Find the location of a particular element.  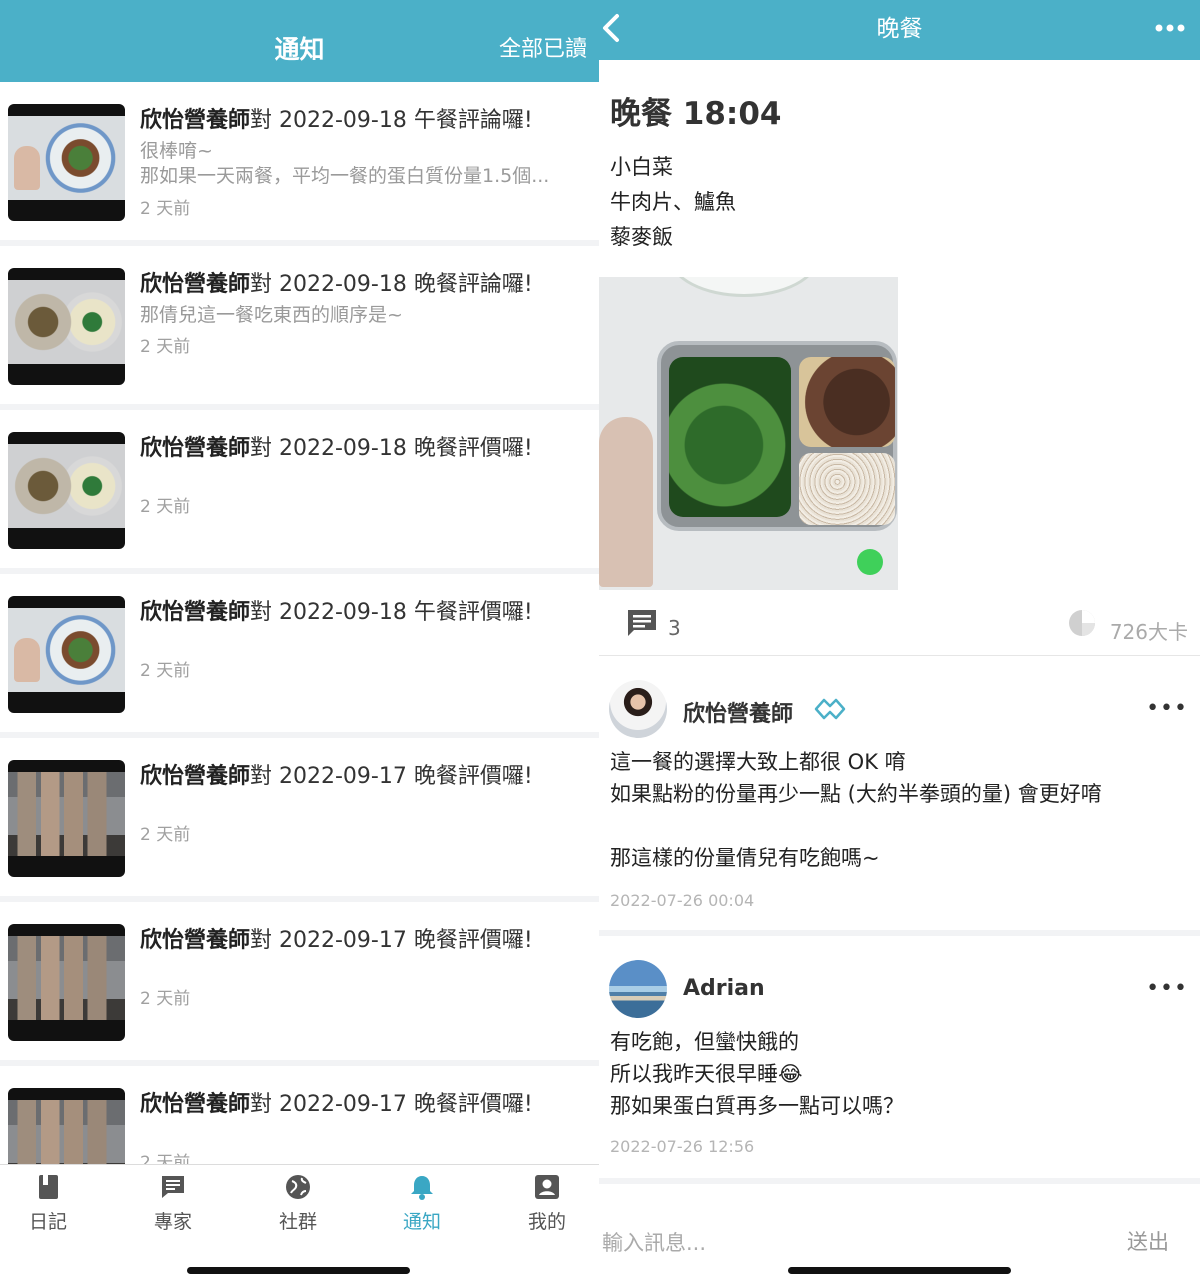

notification-subject: 對 2022-09-18 晚餐評論囉! is located at coordinates (391, 284).